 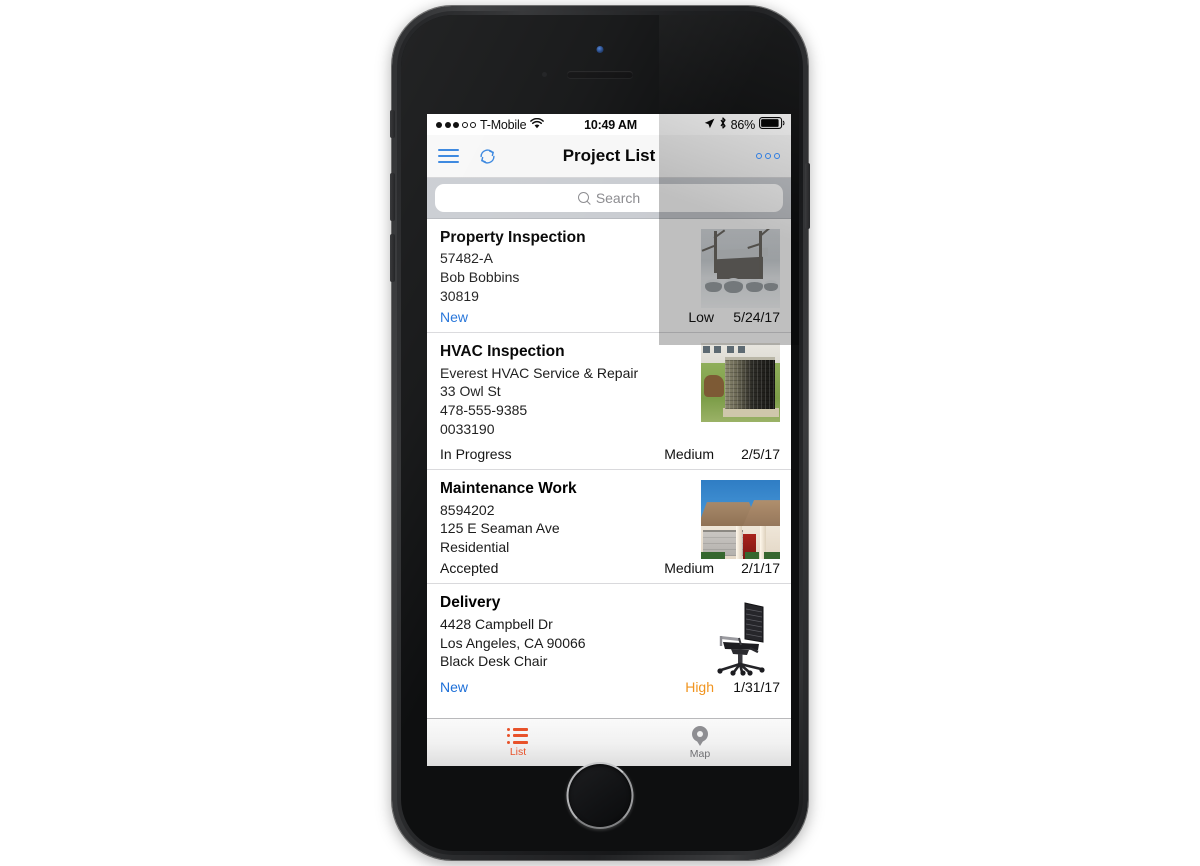 What do you see at coordinates (392, 258) in the screenshot?
I see `volume-down-button` at bounding box center [392, 258].